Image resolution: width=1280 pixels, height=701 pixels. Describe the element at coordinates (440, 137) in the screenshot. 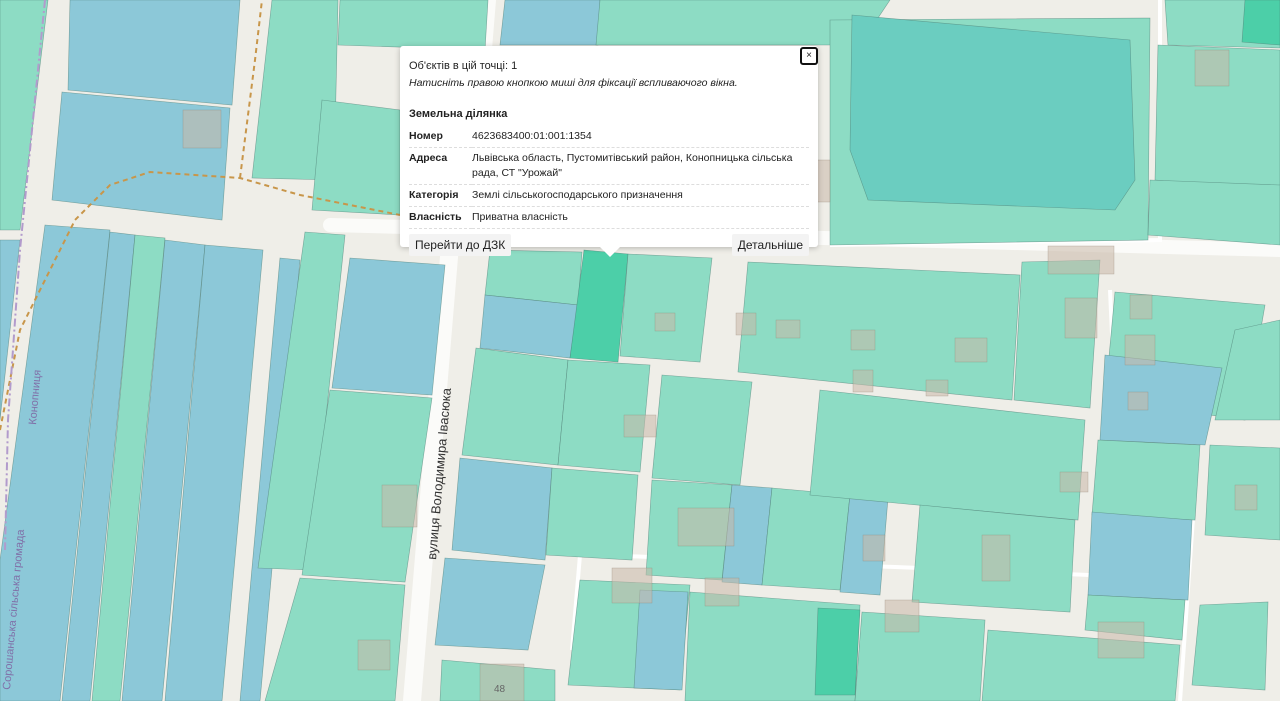

I see `row-key: Номер` at that location.